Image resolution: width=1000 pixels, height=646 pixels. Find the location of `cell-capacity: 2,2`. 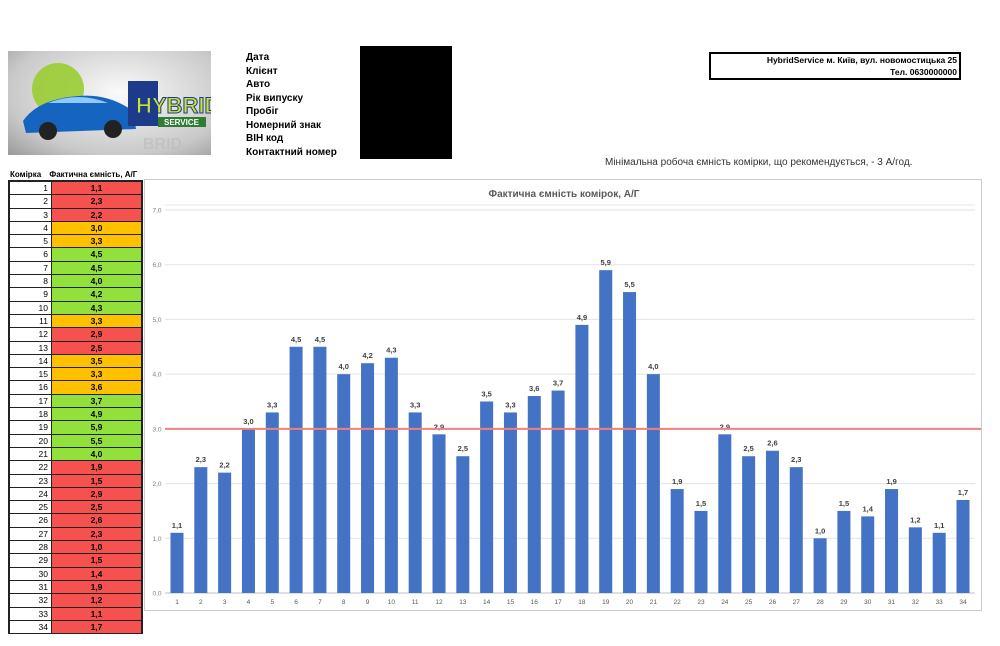

cell-capacity: 2,2 is located at coordinates (96, 214).